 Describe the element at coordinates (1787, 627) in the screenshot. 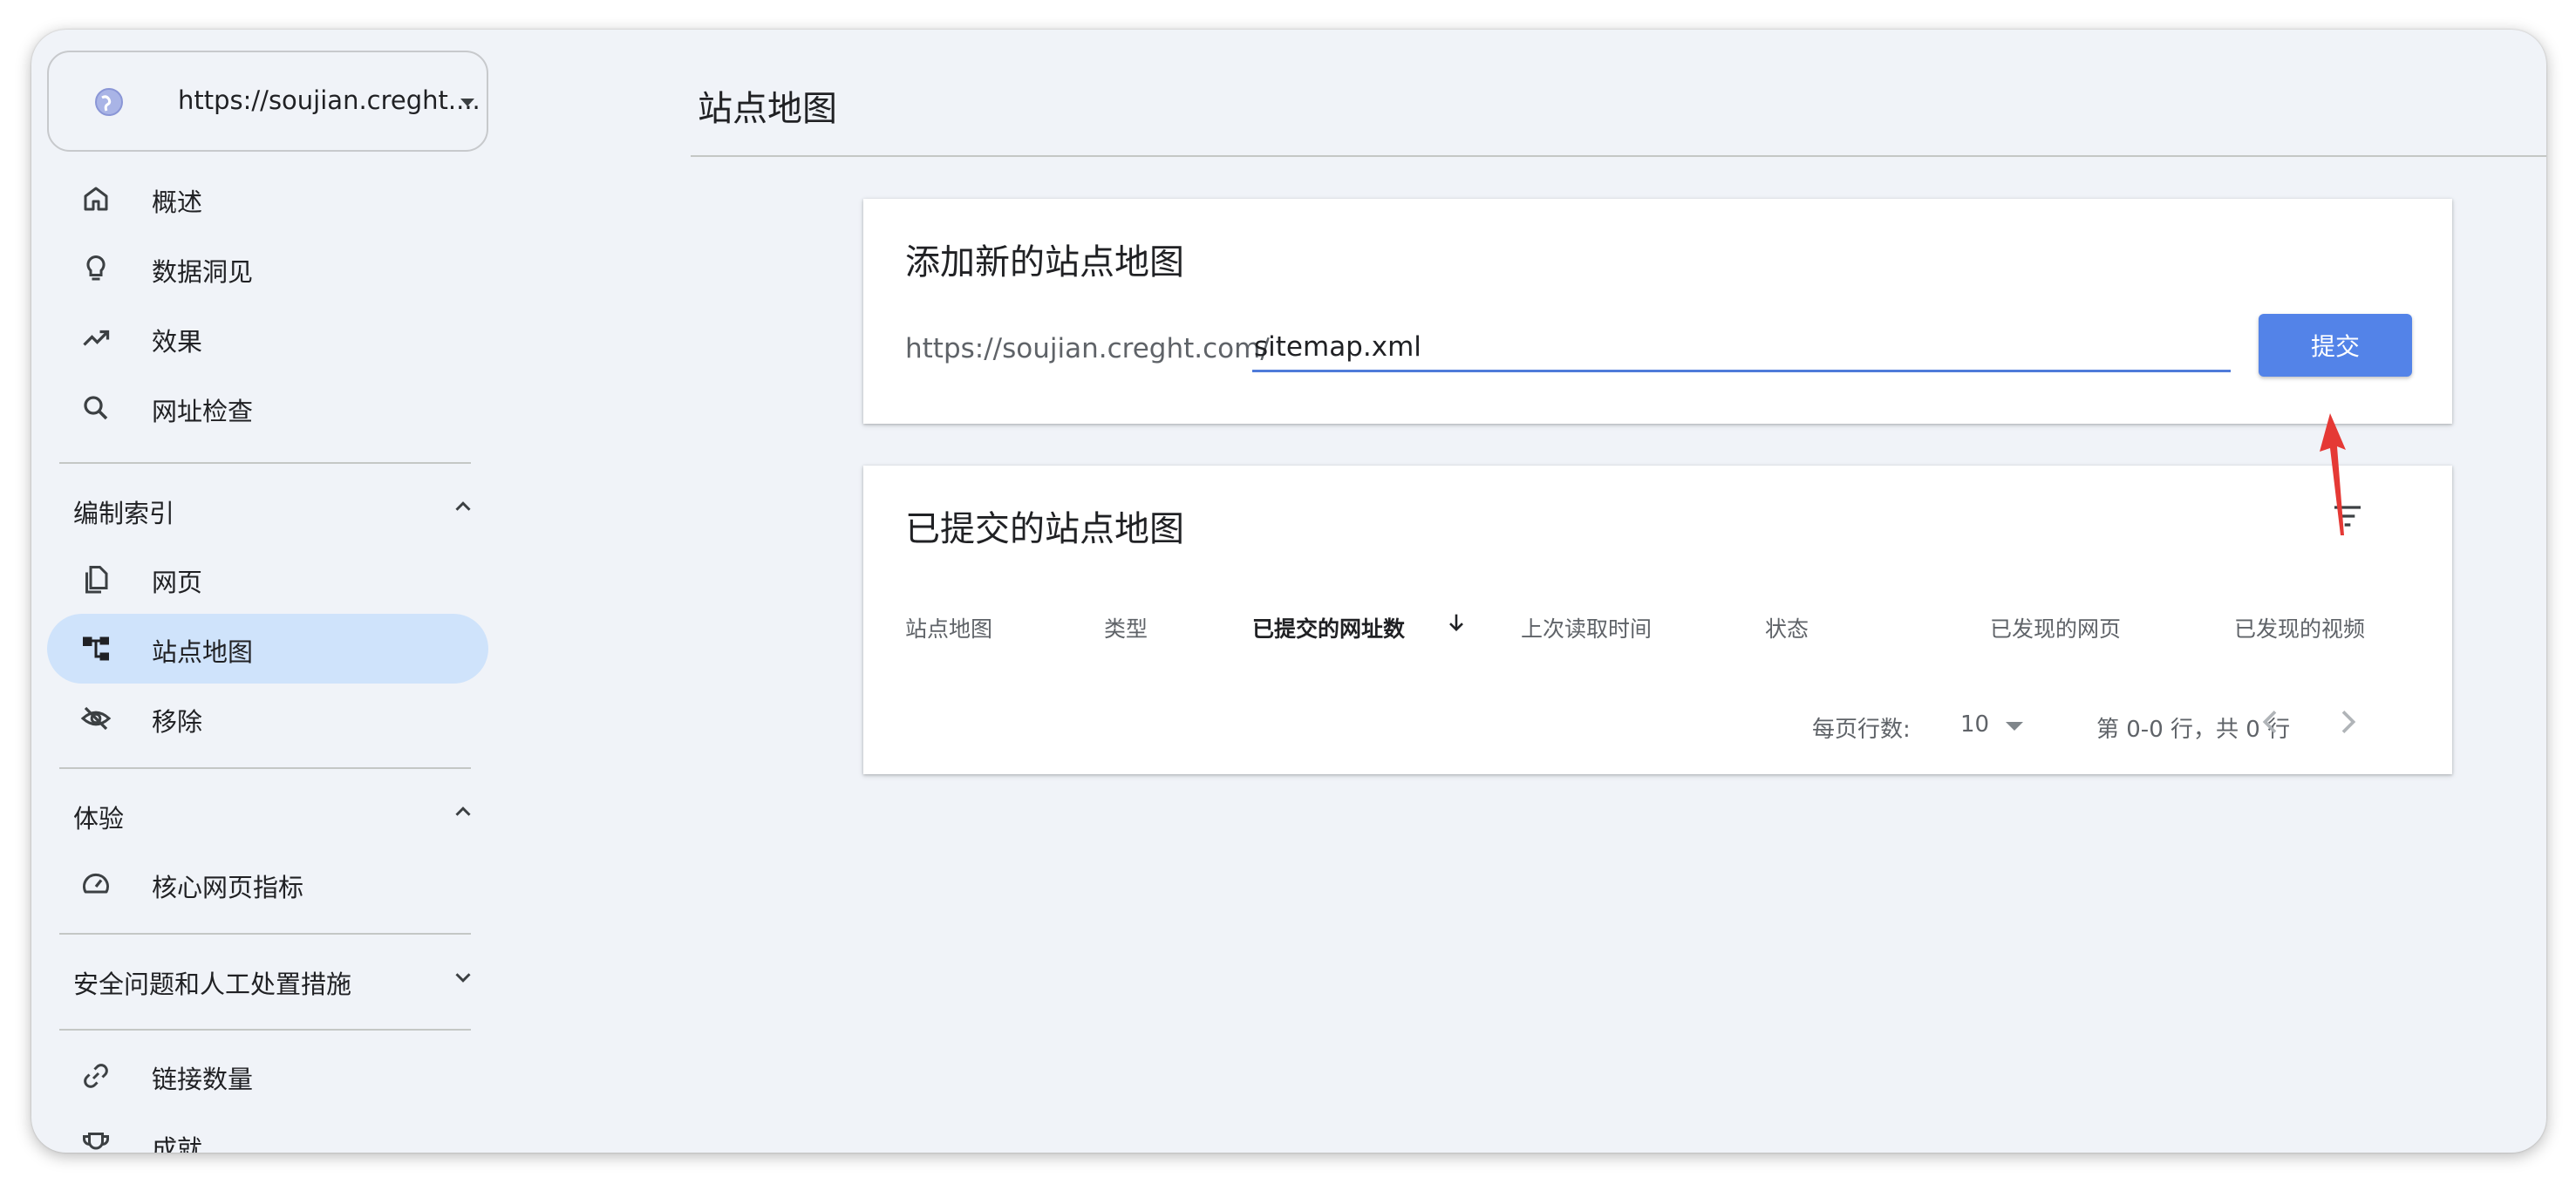

I see `column-header-status: 状态` at that location.